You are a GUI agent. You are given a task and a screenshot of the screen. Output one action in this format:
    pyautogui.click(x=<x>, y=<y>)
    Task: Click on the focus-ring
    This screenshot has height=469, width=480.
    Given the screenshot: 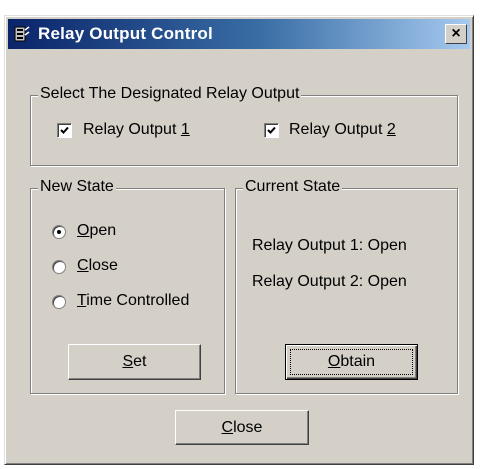 What is the action you would take?
    pyautogui.click(x=351, y=362)
    